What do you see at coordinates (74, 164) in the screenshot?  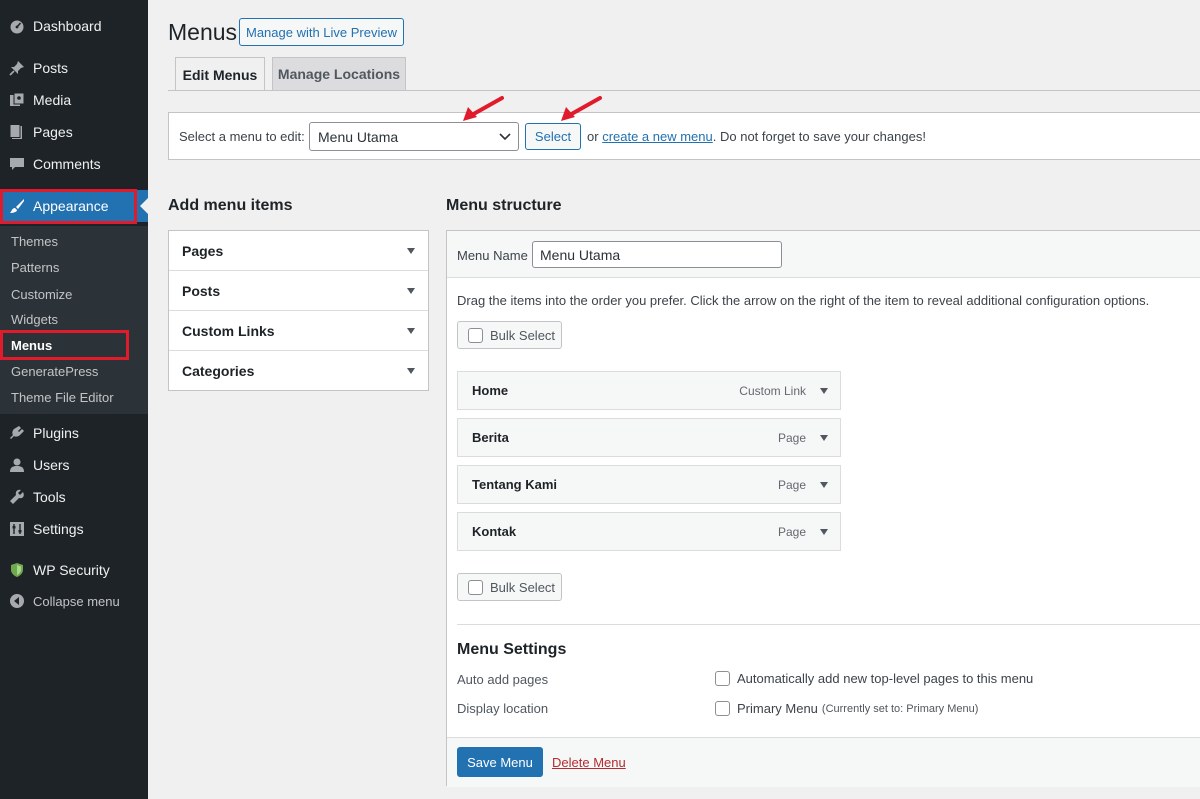 I see `nav-comments: Comments` at bounding box center [74, 164].